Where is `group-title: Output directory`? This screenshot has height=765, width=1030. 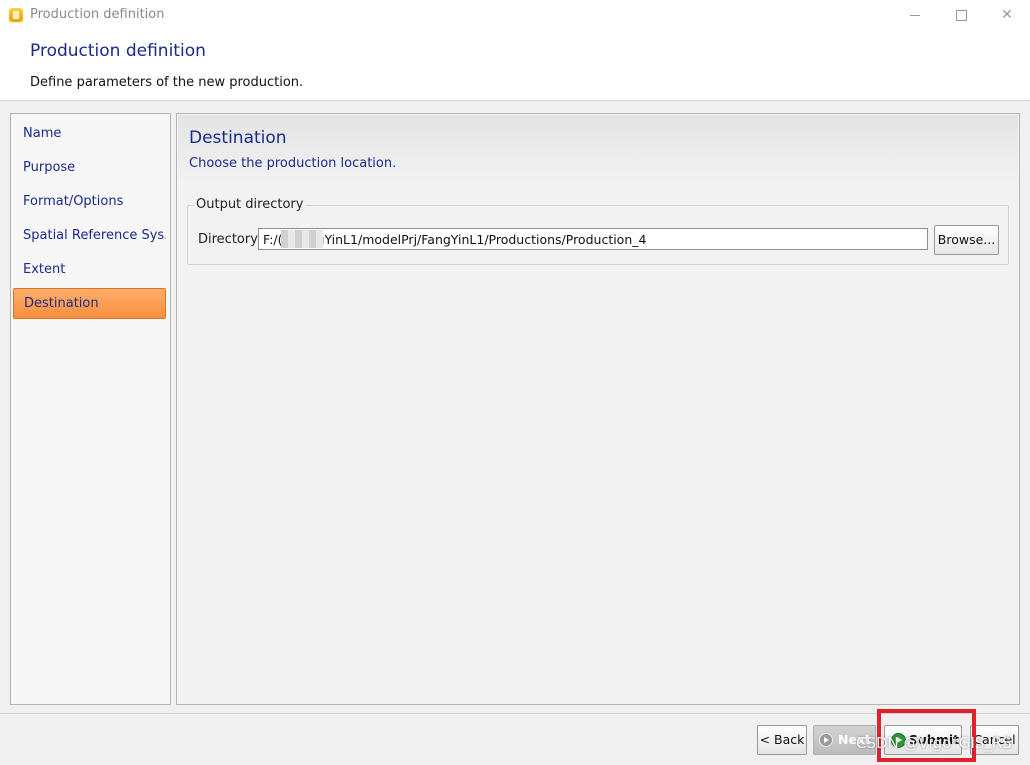
group-title: Output directory is located at coordinates (250, 204).